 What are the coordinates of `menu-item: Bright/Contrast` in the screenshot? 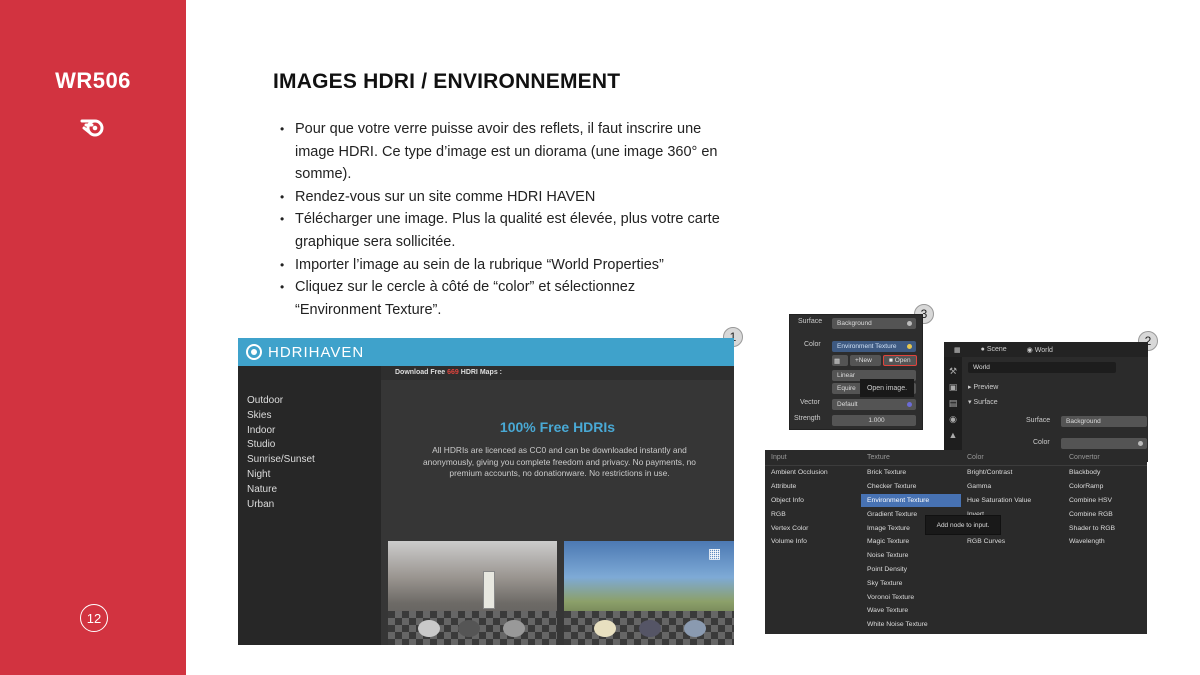 It's located at (1012, 473).